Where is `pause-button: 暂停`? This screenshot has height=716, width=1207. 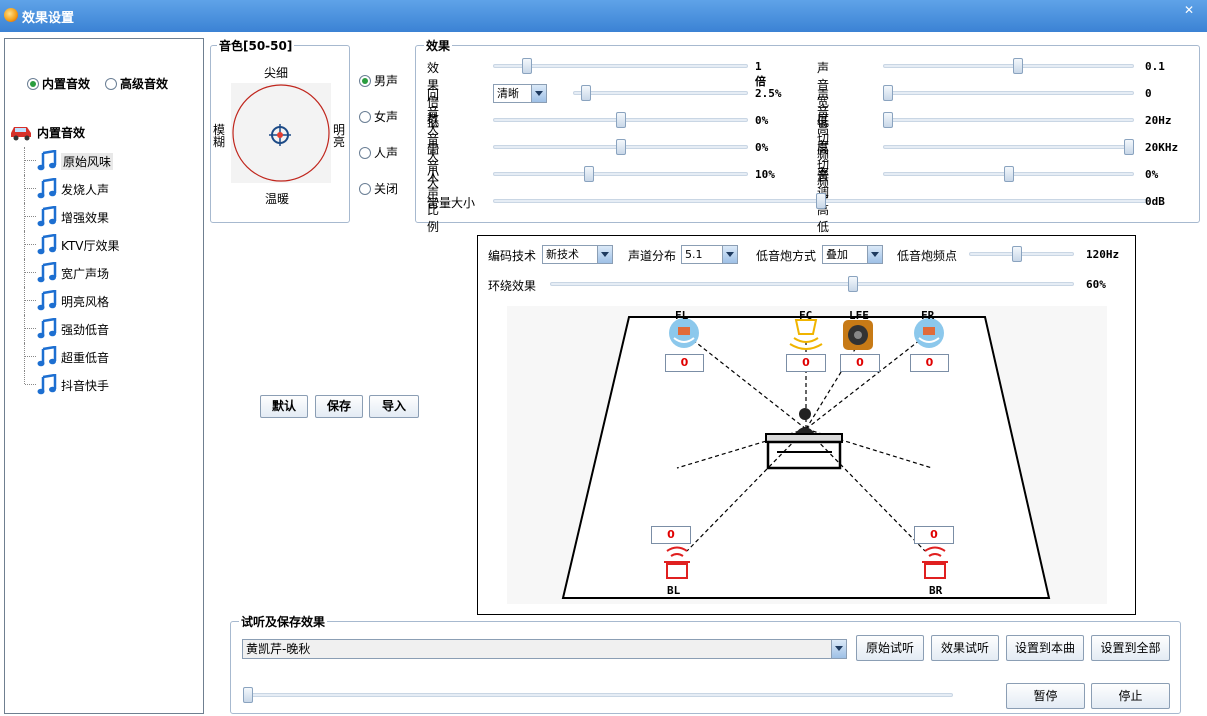 pause-button: 暂停 is located at coordinates (1045, 696).